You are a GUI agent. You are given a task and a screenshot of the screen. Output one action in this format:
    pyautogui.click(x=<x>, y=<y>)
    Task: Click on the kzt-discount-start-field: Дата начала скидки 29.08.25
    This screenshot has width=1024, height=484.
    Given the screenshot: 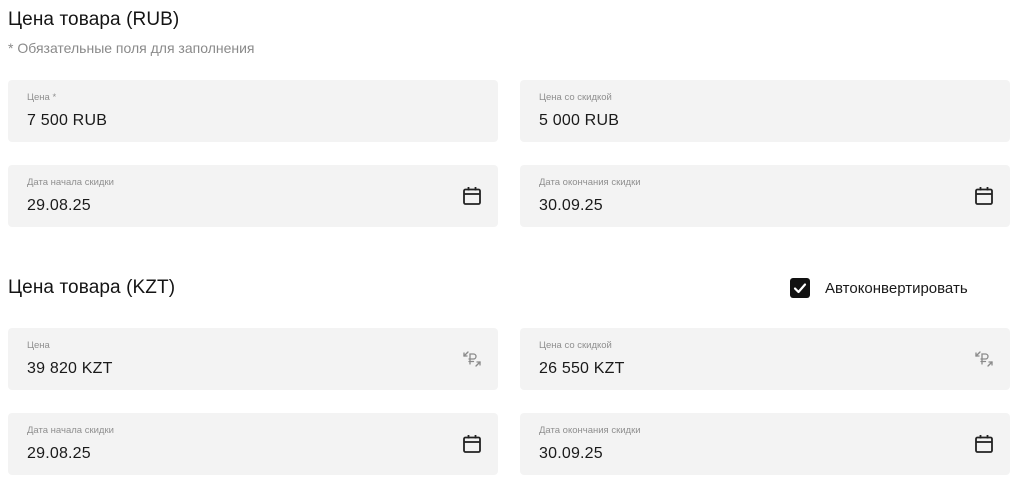 What is the action you would take?
    pyautogui.click(x=253, y=444)
    